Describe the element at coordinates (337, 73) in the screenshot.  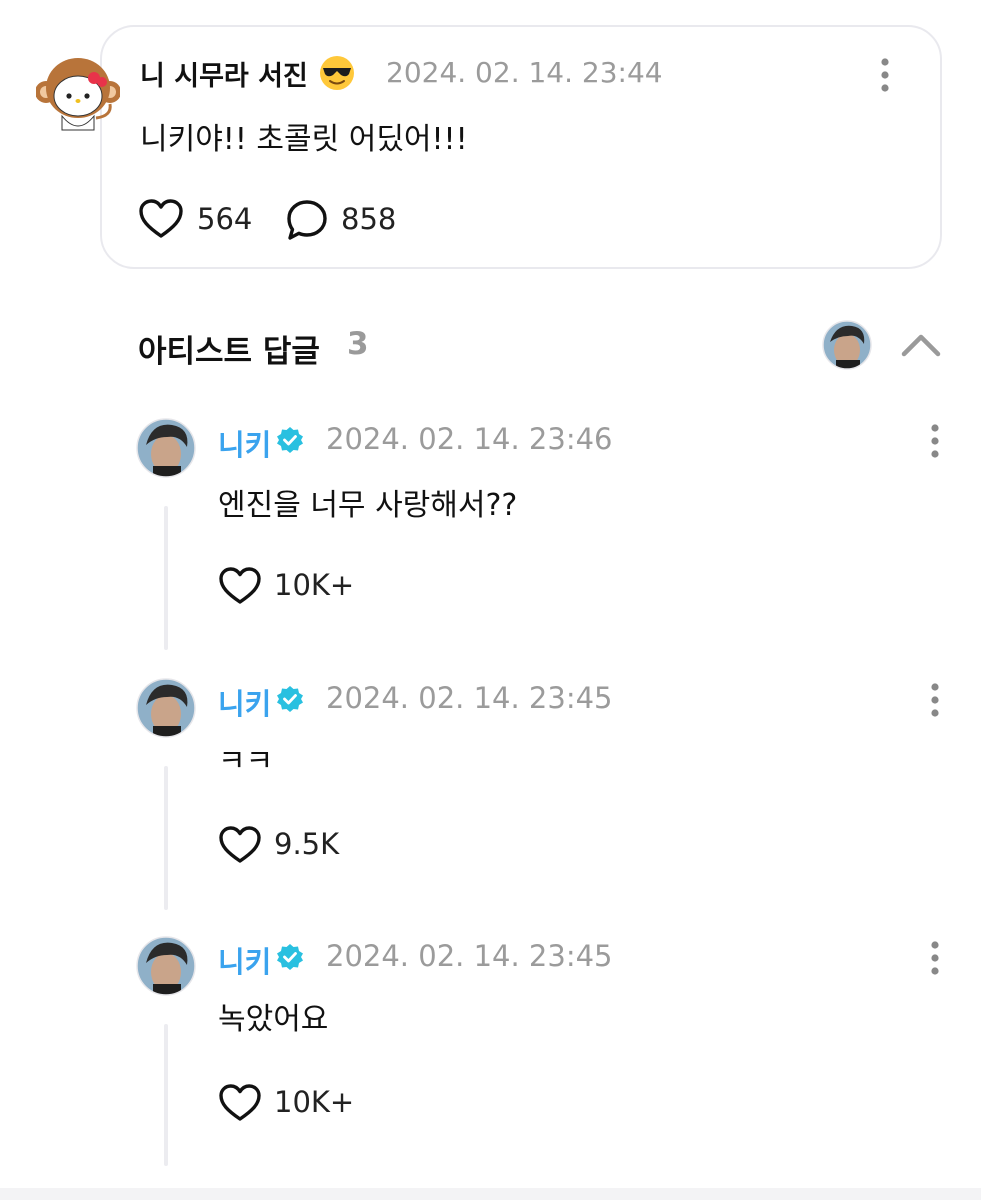
I see `sunglasses-emoji-icon` at that location.